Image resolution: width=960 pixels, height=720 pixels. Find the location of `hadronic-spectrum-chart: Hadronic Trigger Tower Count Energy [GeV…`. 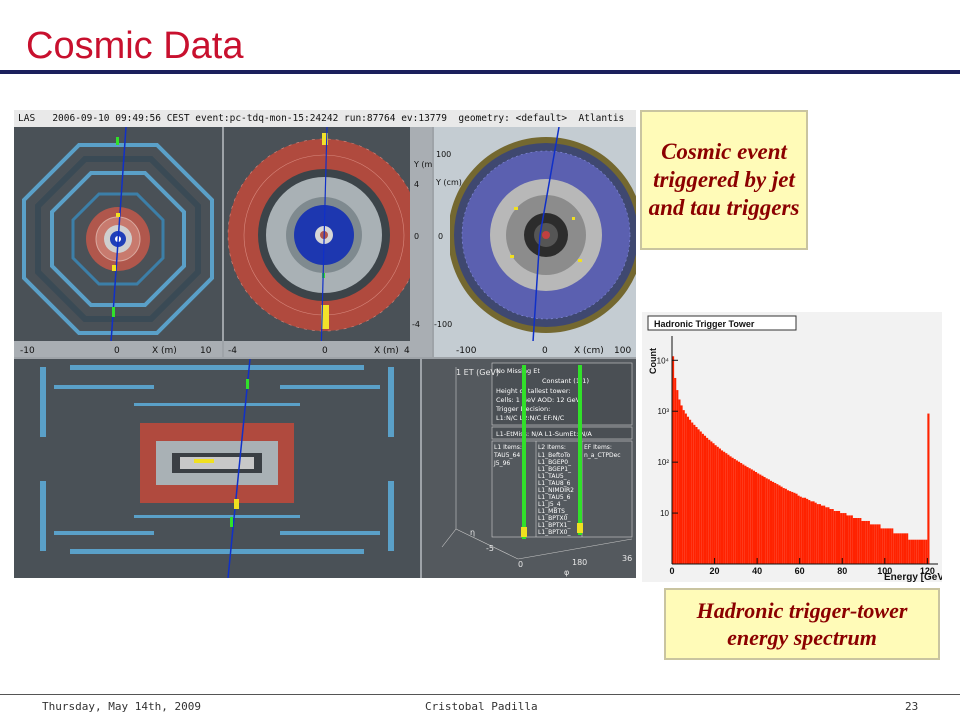

hadronic-spectrum-chart: Hadronic Trigger Tower Count Energy [GeV… is located at coordinates (792, 447).